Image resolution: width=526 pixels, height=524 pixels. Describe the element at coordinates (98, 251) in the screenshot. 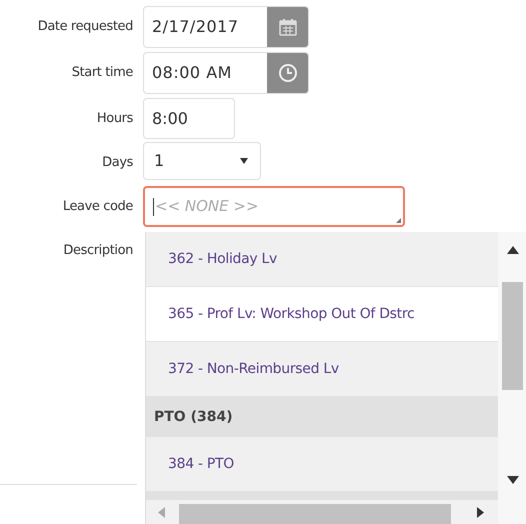

I see `field-label: Description` at that location.